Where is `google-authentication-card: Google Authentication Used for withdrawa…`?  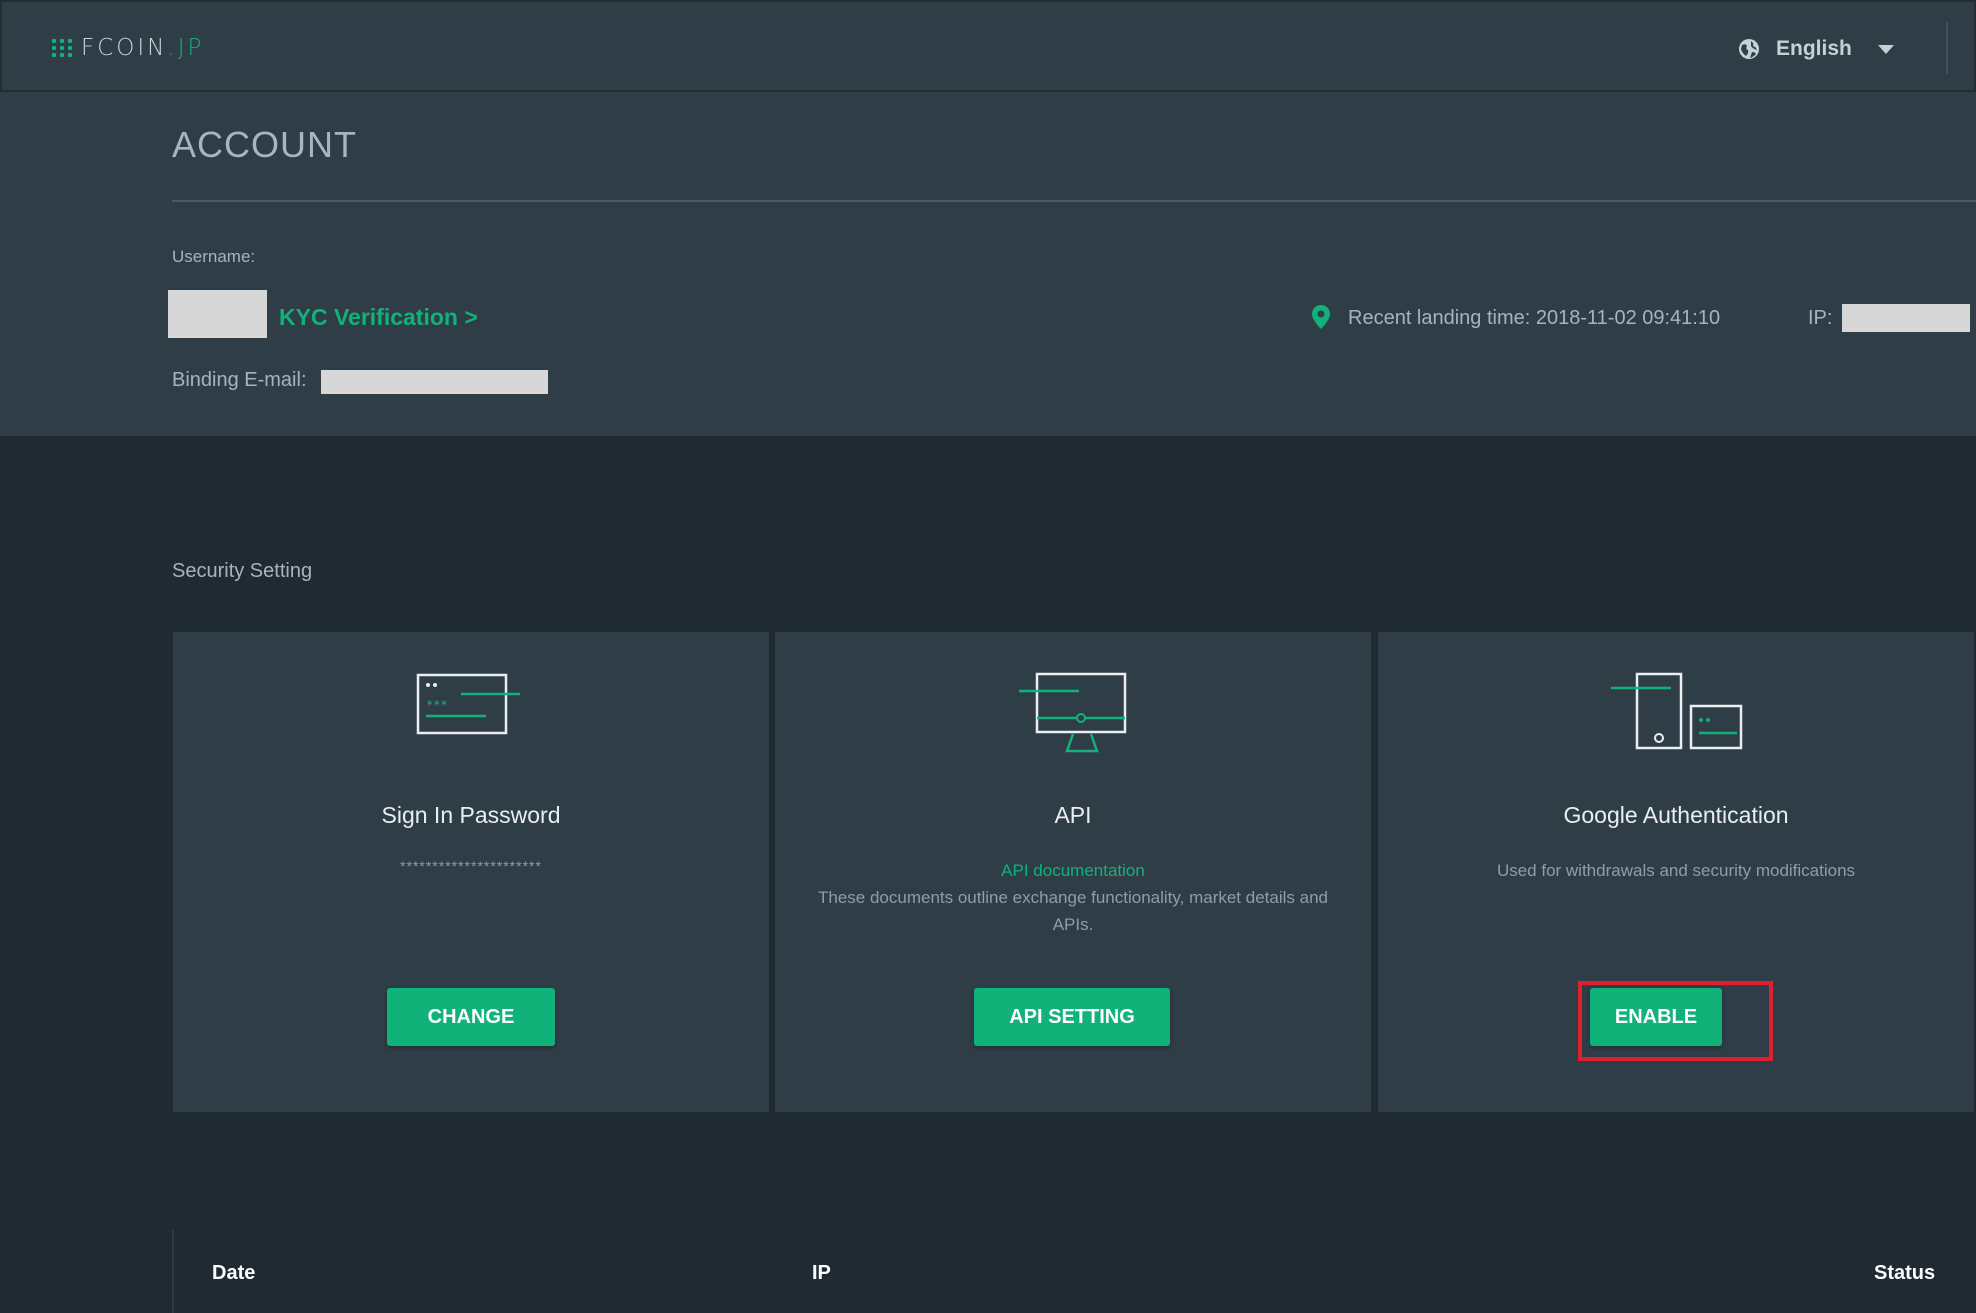
google-authentication-card: Google Authentication Used for withdrawa… is located at coordinates (1676, 872).